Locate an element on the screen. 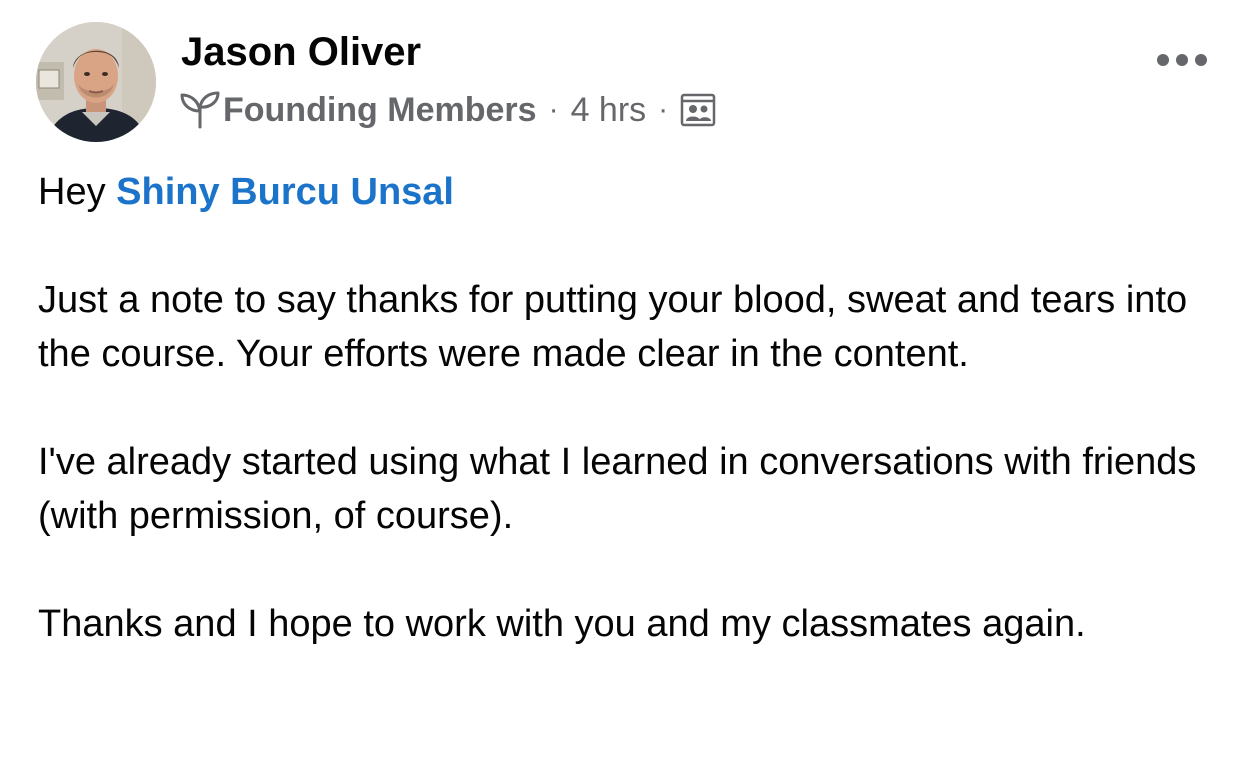 This screenshot has width=1242, height=775. more-options-button is located at coordinates (1182, 60).